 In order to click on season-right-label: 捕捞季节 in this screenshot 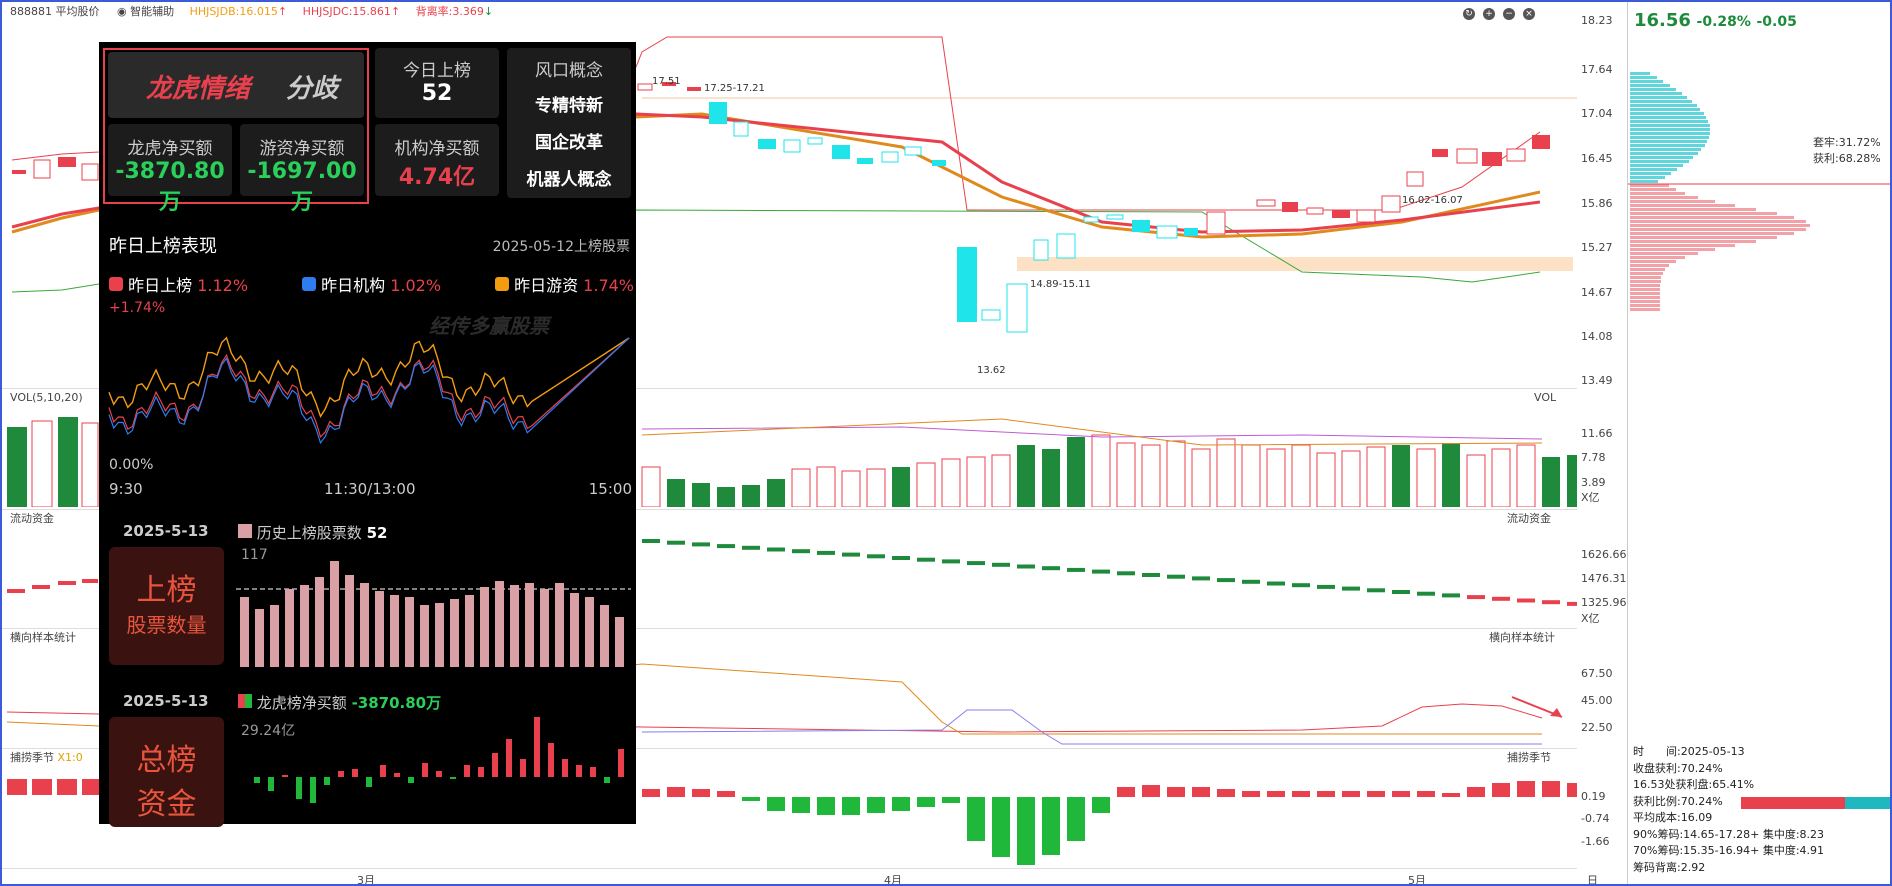, I will do `click(1529, 757)`.